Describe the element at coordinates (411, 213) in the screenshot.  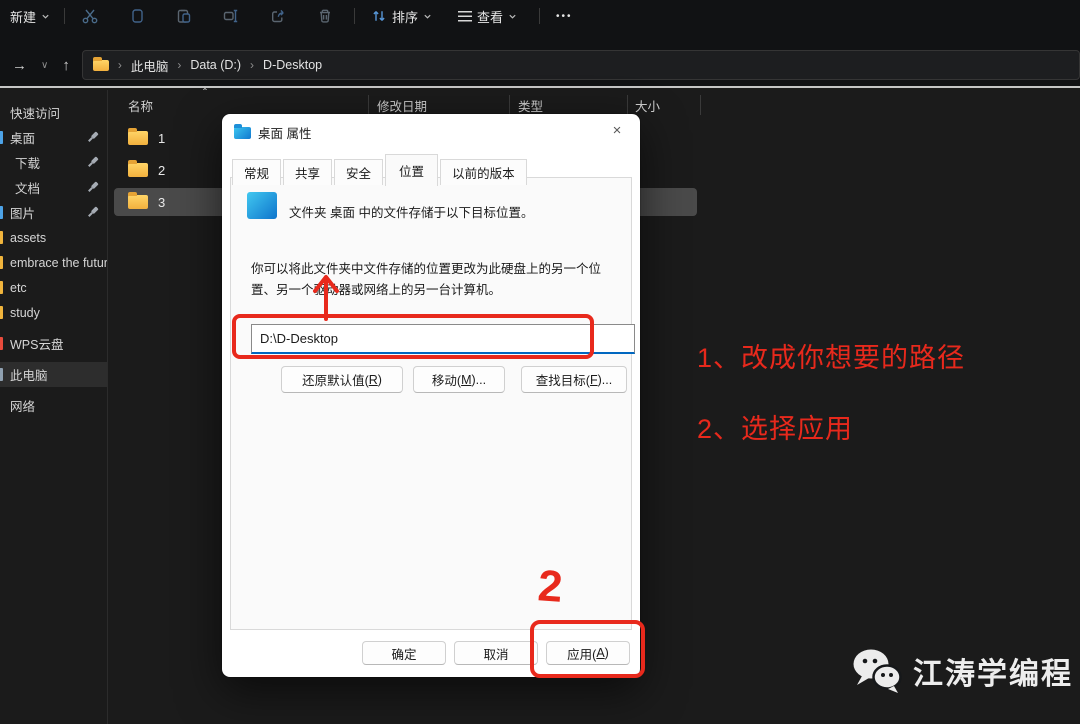
I see `location-intro-text: 文件夹 桌面 中的文件存储于以下目标位置。` at that location.